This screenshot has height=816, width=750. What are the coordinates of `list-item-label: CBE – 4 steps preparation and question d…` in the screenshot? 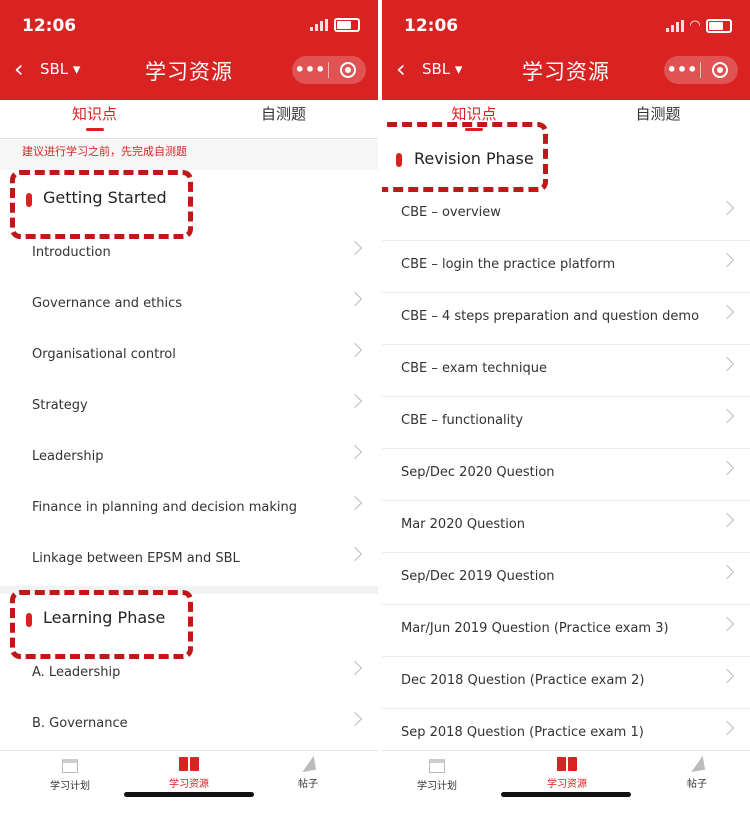 It's located at (550, 316).